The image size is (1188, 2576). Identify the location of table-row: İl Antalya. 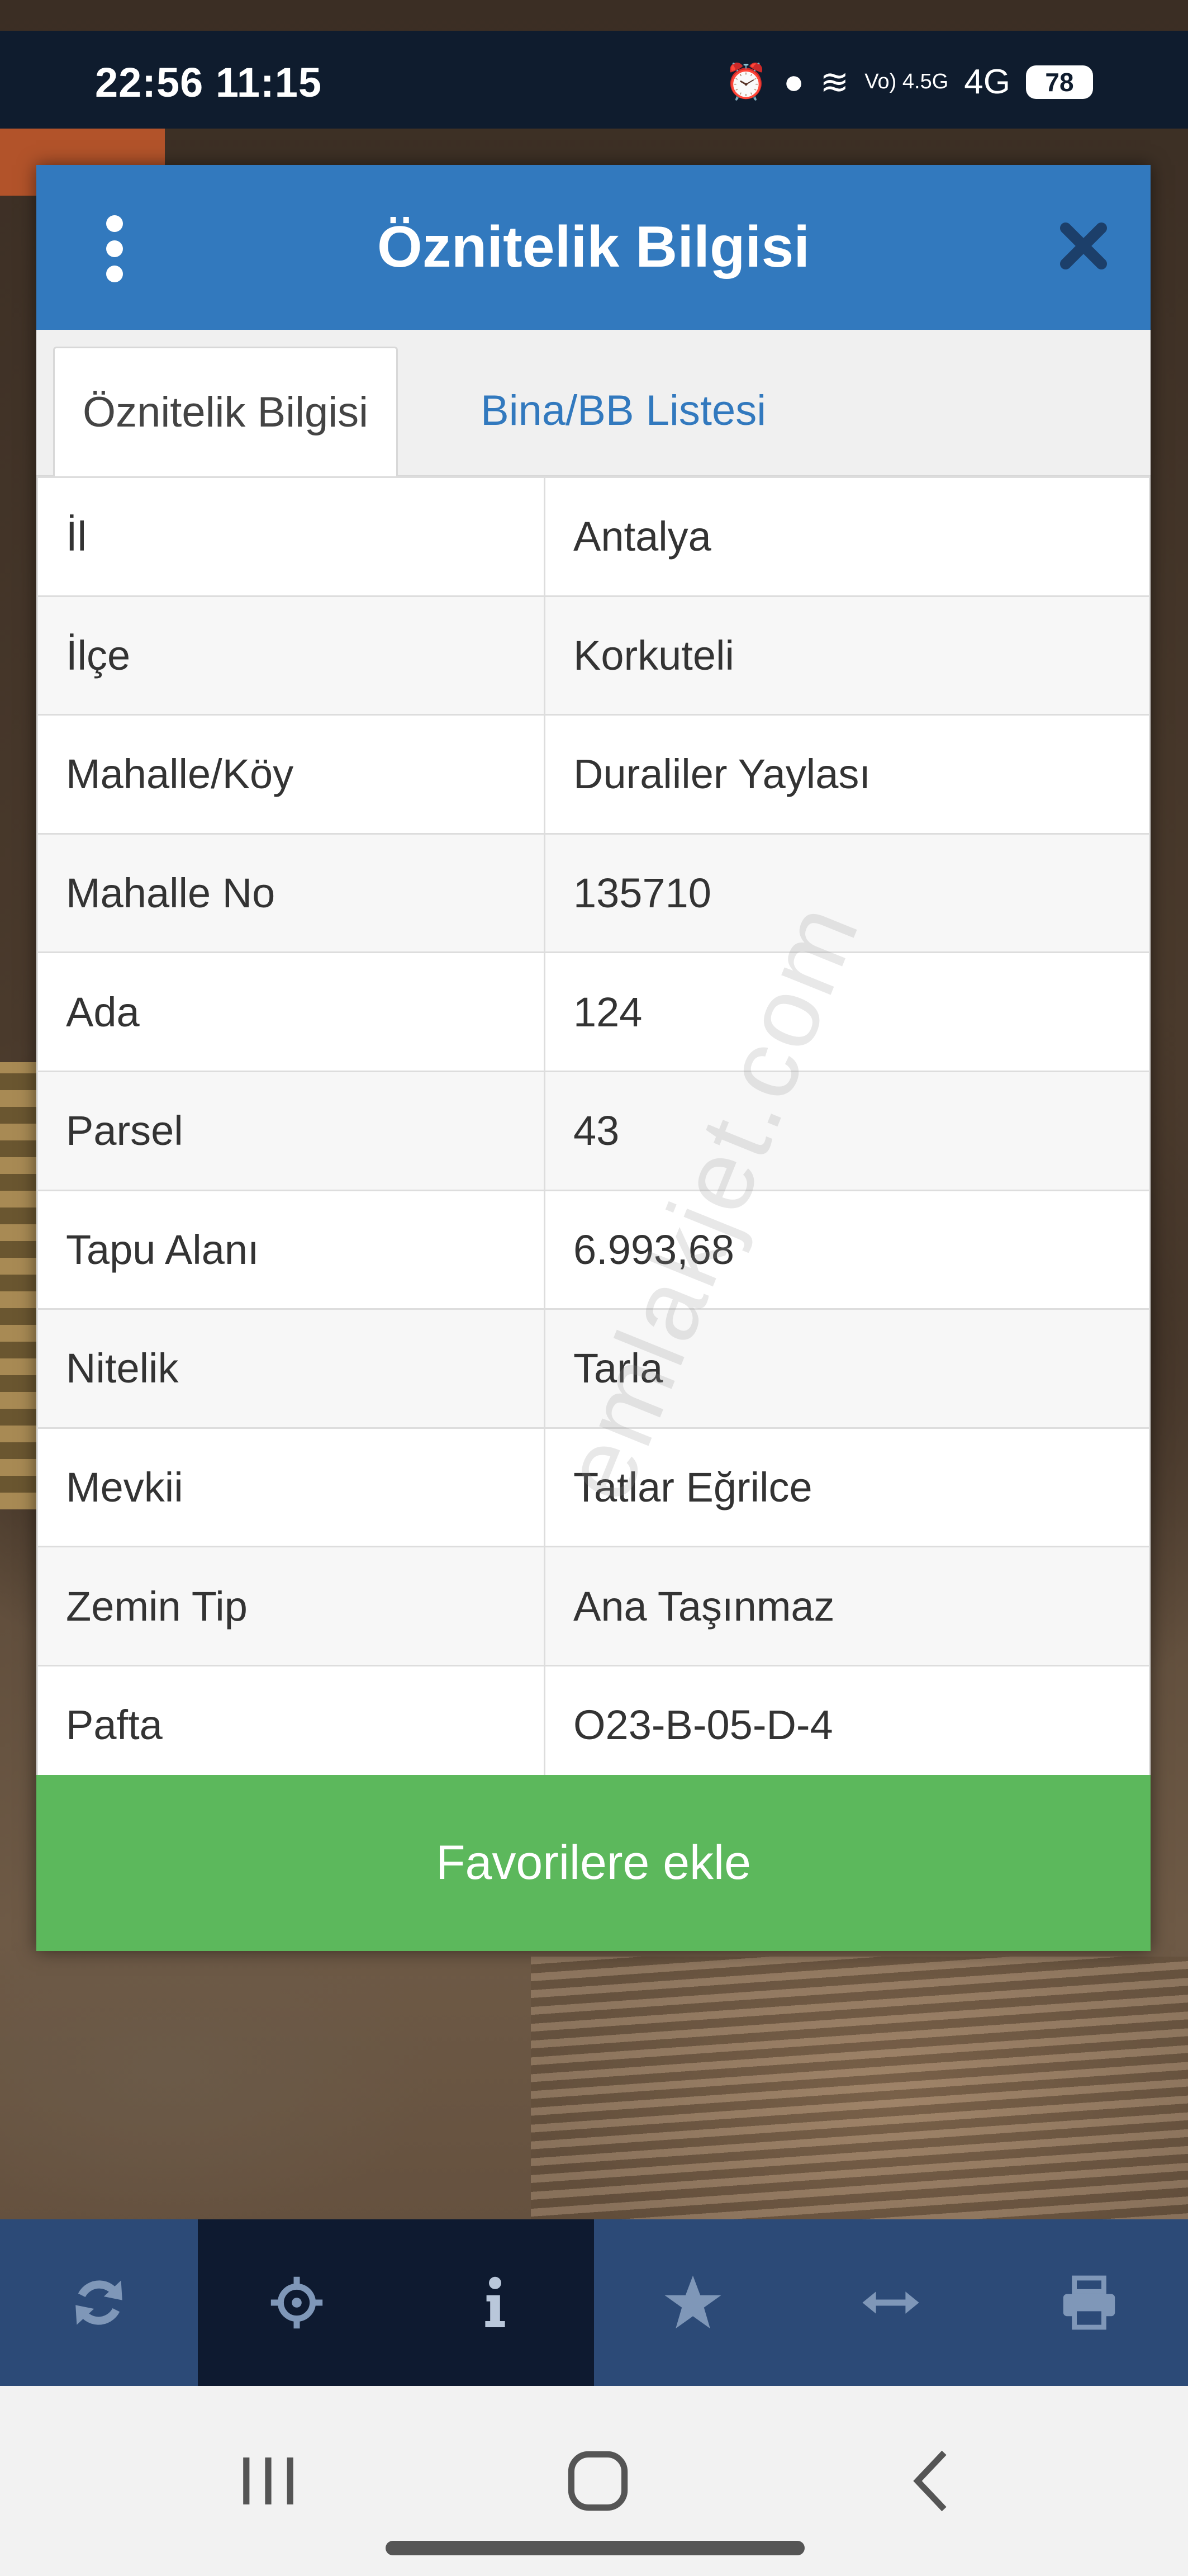
(593, 536).